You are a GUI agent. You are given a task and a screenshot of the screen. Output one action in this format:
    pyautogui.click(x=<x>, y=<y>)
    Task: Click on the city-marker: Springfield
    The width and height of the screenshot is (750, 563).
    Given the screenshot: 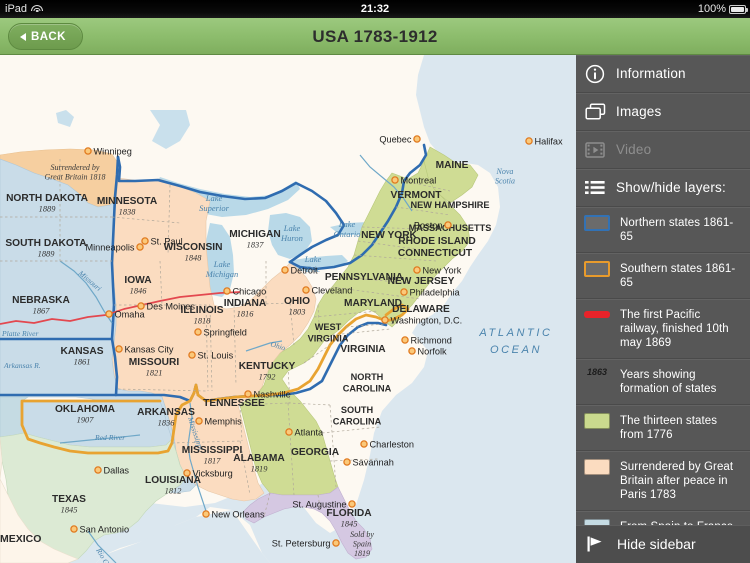 What is the action you would take?
    pyautogui.click(x=220, y=332)
    